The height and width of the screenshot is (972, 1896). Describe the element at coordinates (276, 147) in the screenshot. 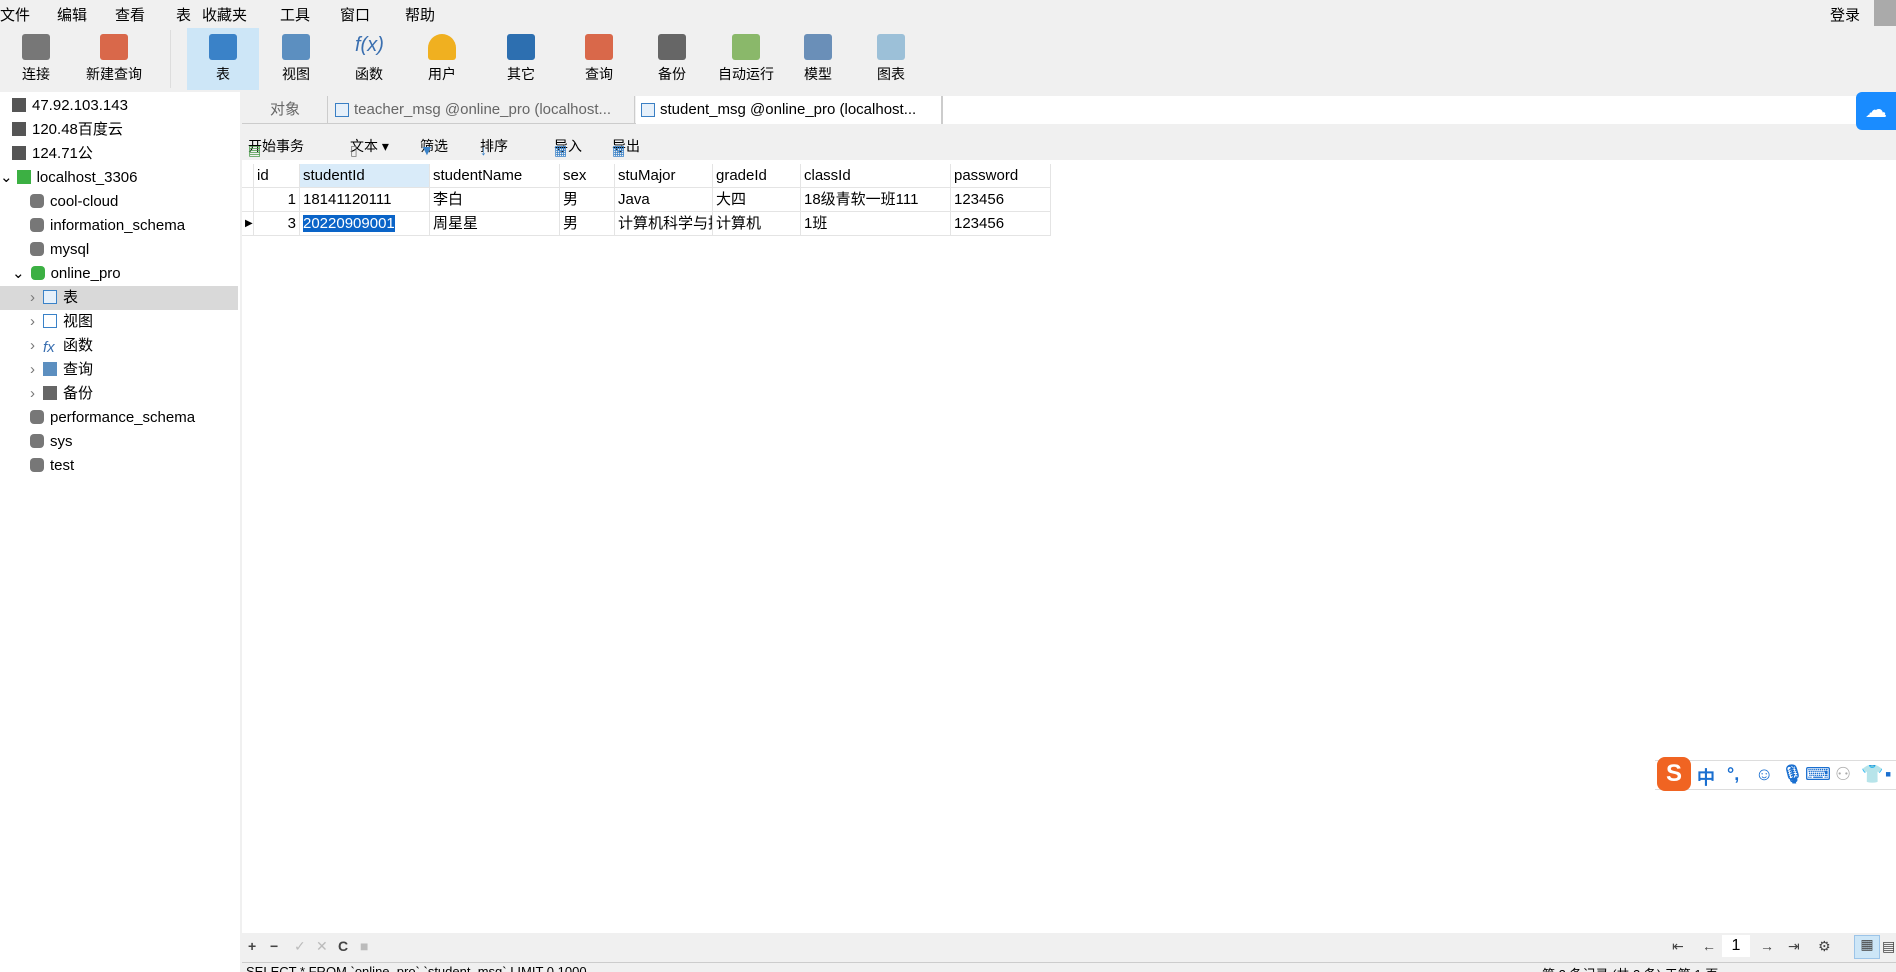

I see `begin-transaction-button: ▤ 开始事务` at that location.